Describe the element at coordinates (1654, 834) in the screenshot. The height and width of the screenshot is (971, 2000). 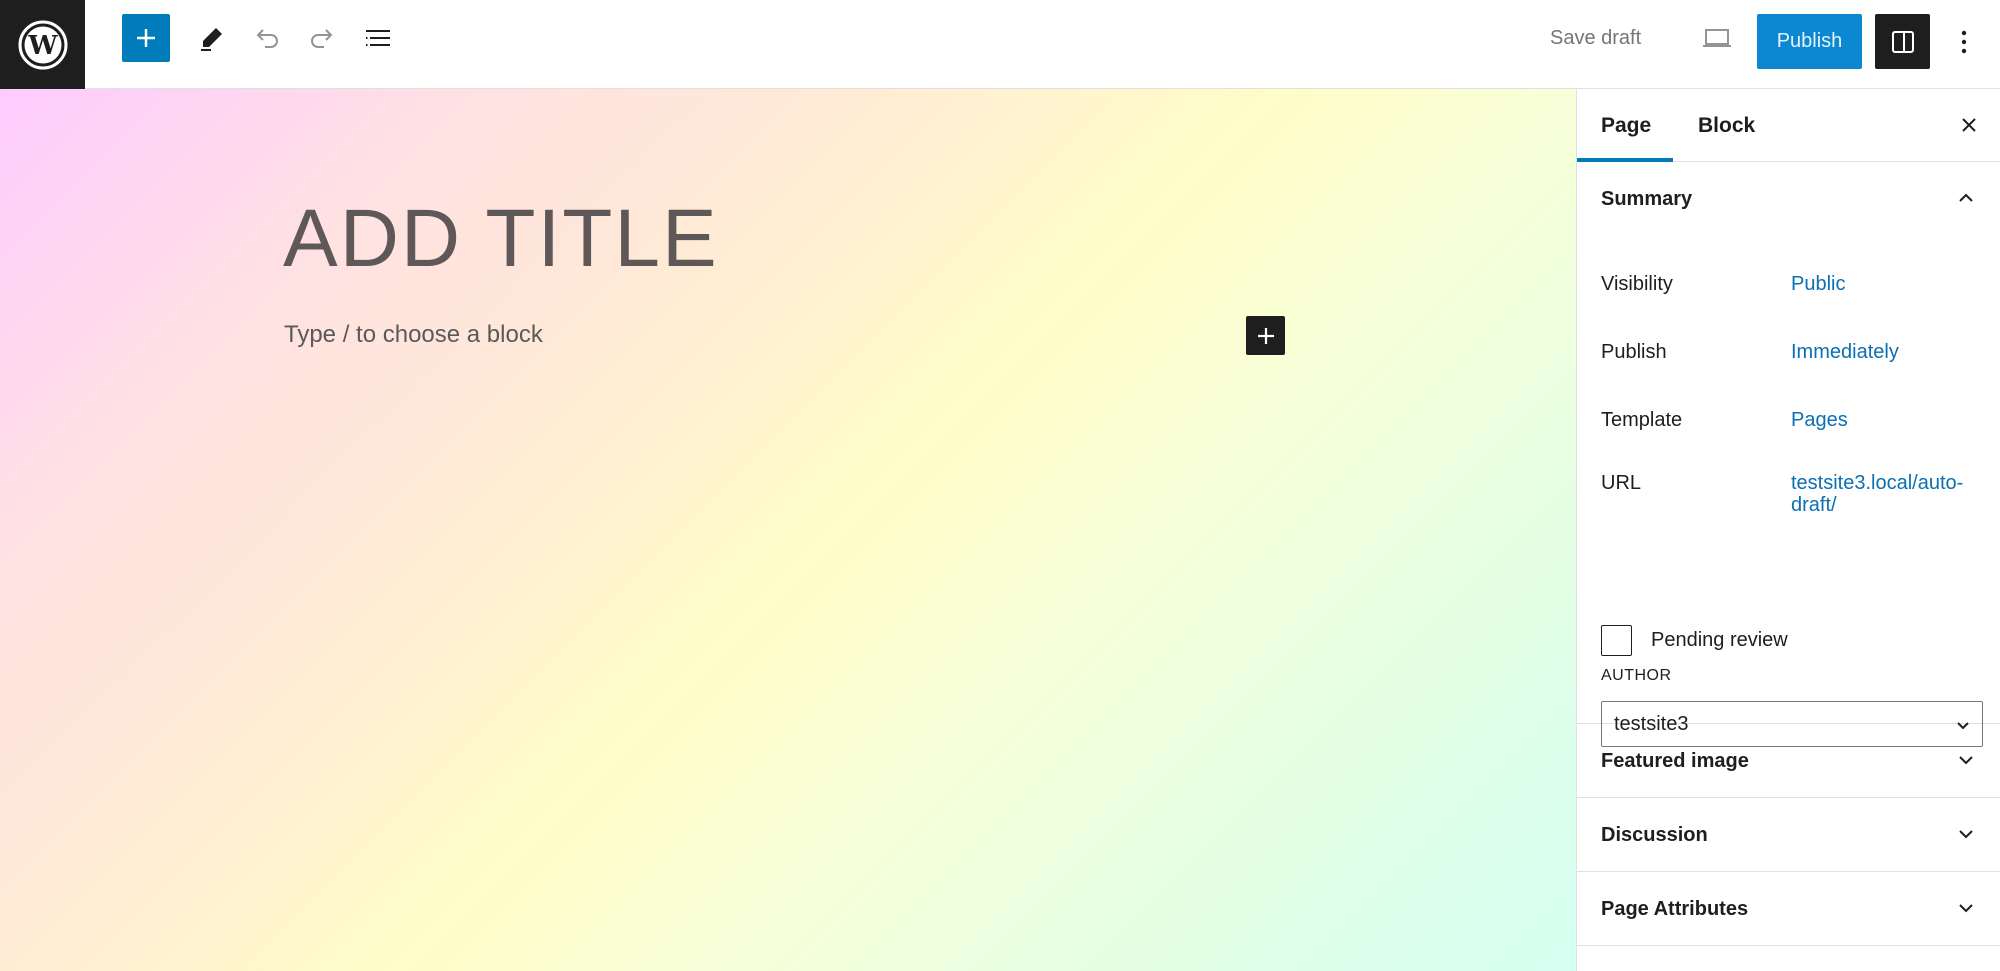
I see `discussion-heading: Discussion` at that location.